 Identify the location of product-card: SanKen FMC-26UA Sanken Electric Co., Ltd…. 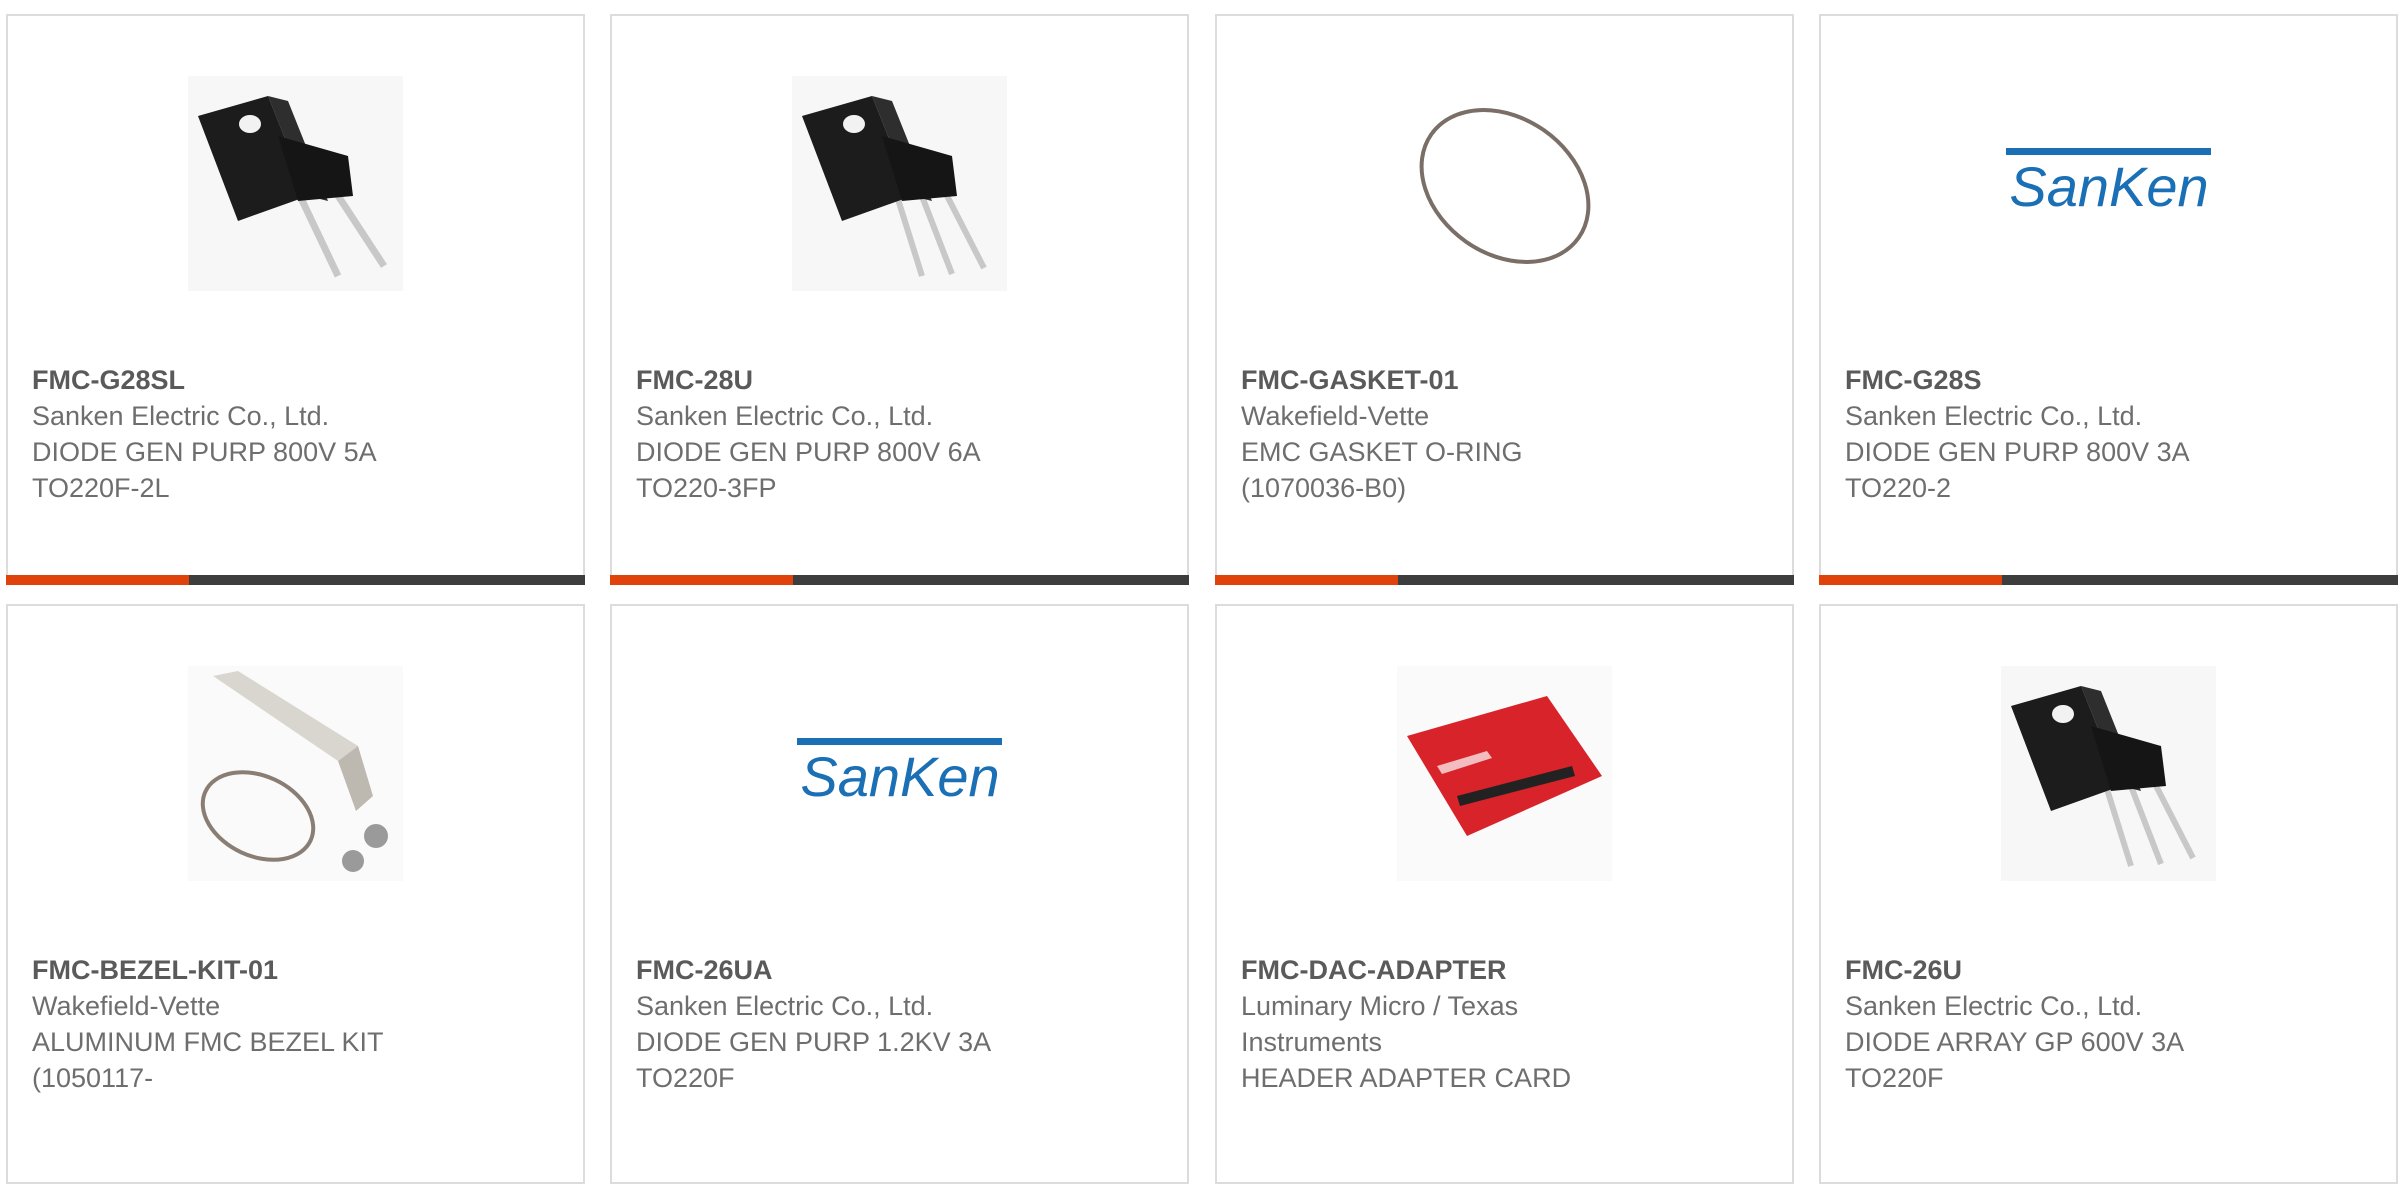
(899, 894).